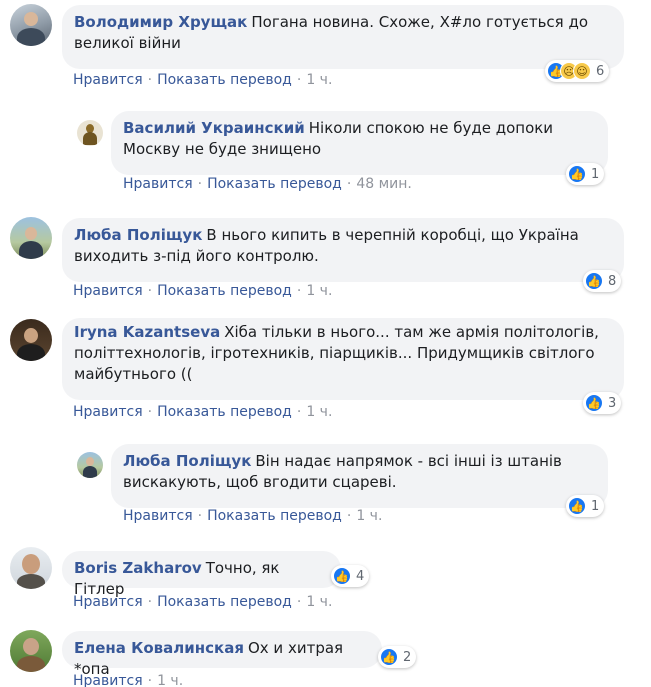 This screenshot has height=687, width=651. Describe the element at coordinates (600, 71) in the screenshot. I see `reaction-count: 6` at that location.